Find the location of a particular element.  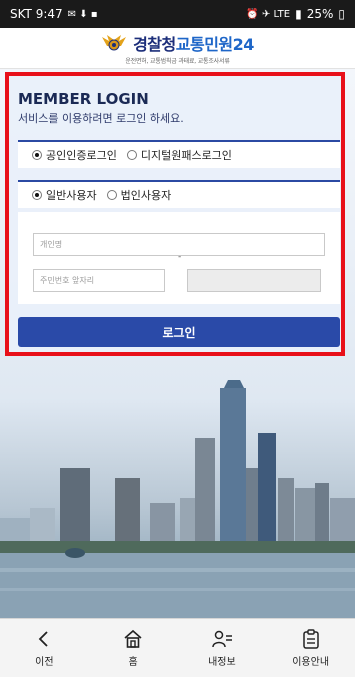

nav-label: 이용안내 is located at coordinates (311, 662).